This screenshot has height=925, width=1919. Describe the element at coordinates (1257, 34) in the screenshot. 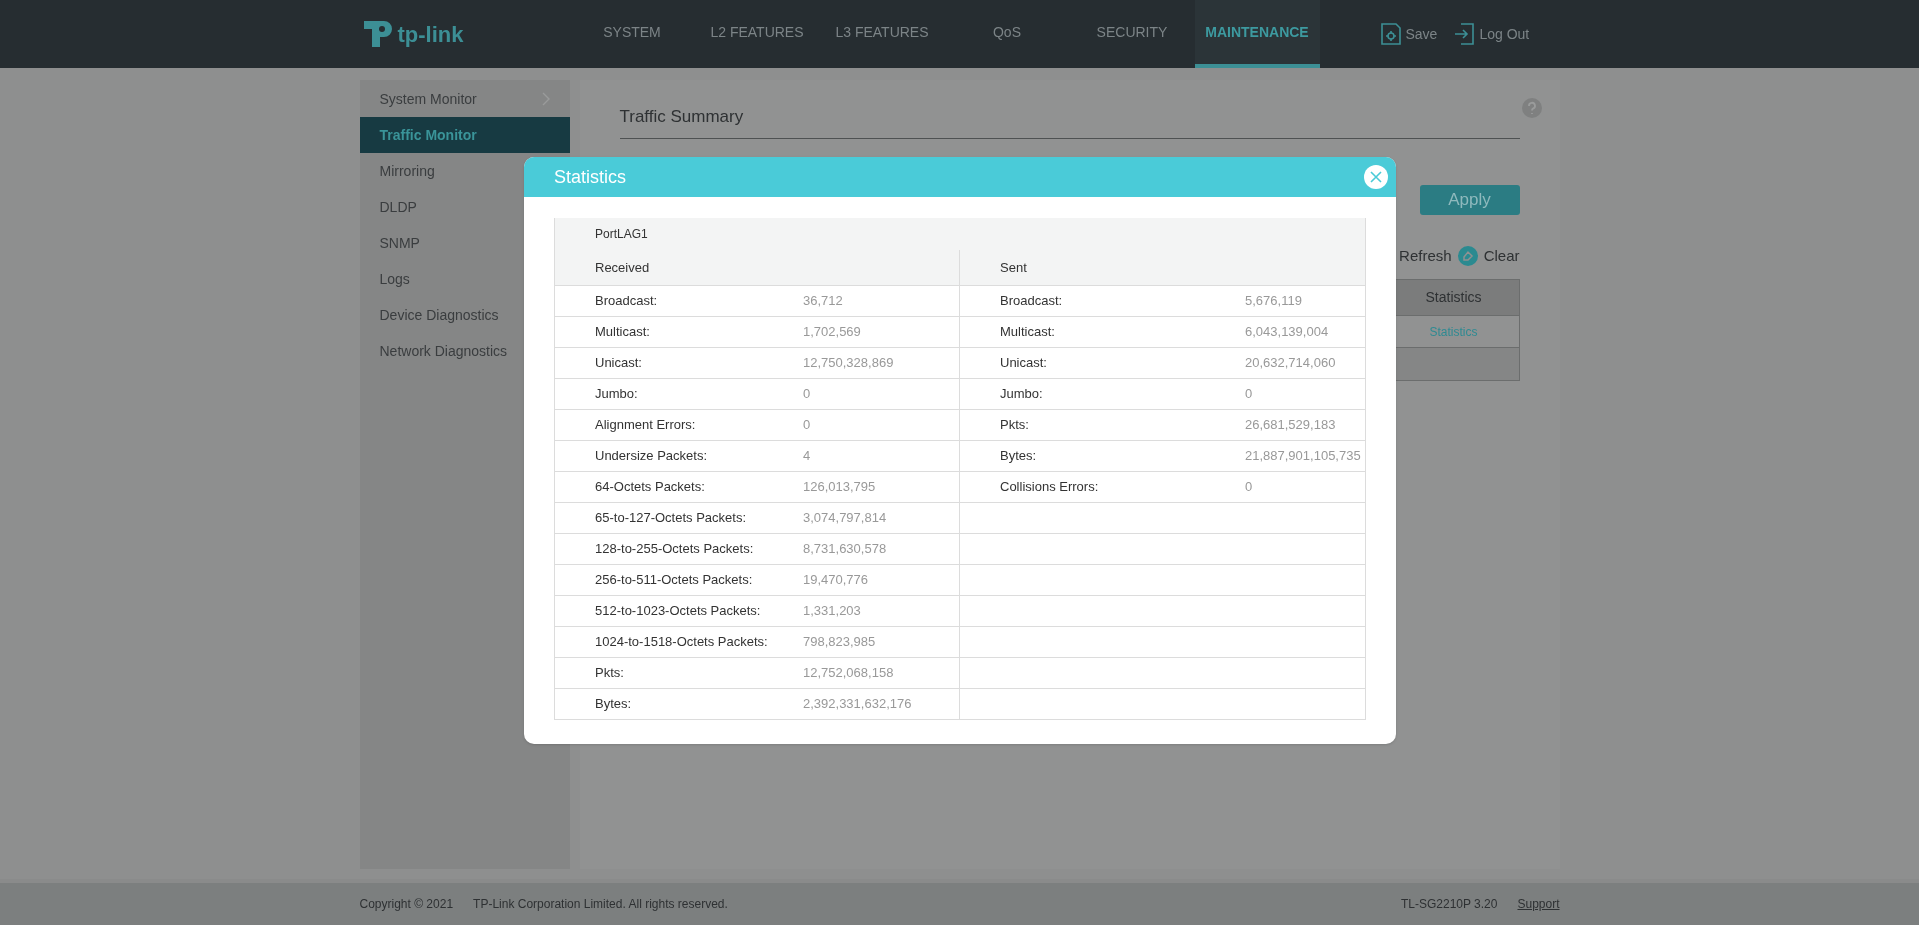

I see `nav-tab: MAINTENANCE` at that location.